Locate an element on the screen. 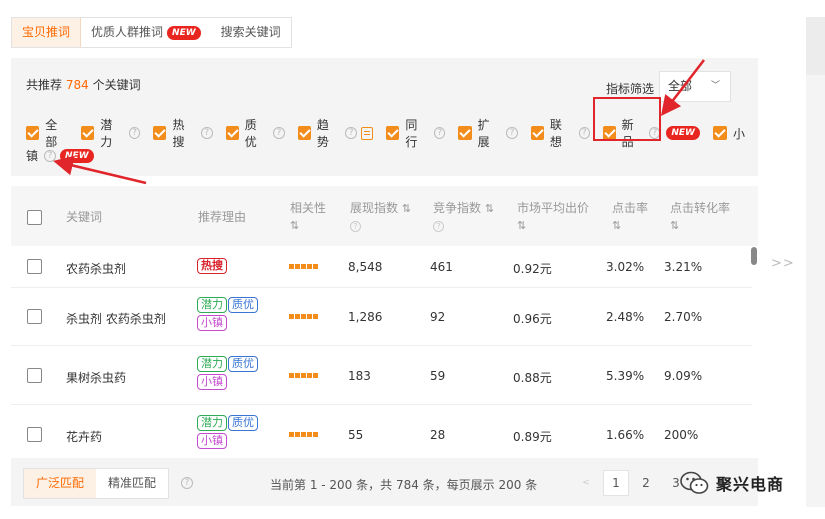 This screenshot has width=825, height=519. document-icon is located at coordinates (367, 133).